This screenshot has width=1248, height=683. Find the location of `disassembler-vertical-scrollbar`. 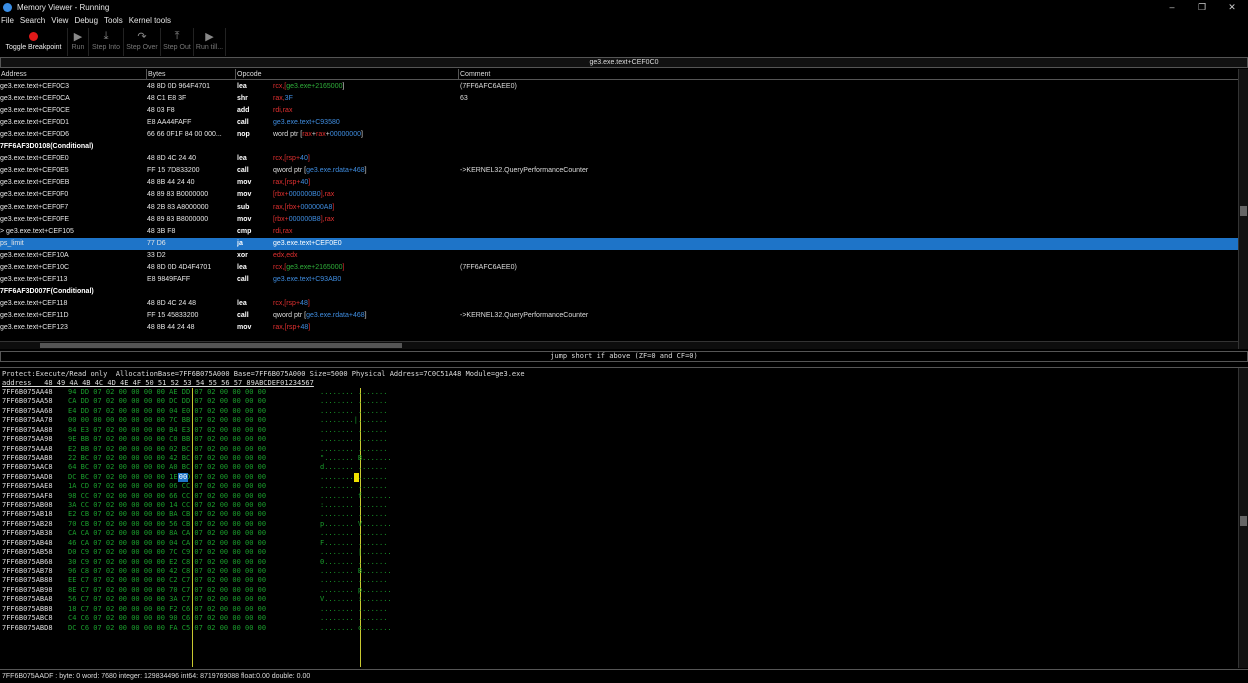

disassembler-vertical-scrollbar is located at coordinates (1243, 209).